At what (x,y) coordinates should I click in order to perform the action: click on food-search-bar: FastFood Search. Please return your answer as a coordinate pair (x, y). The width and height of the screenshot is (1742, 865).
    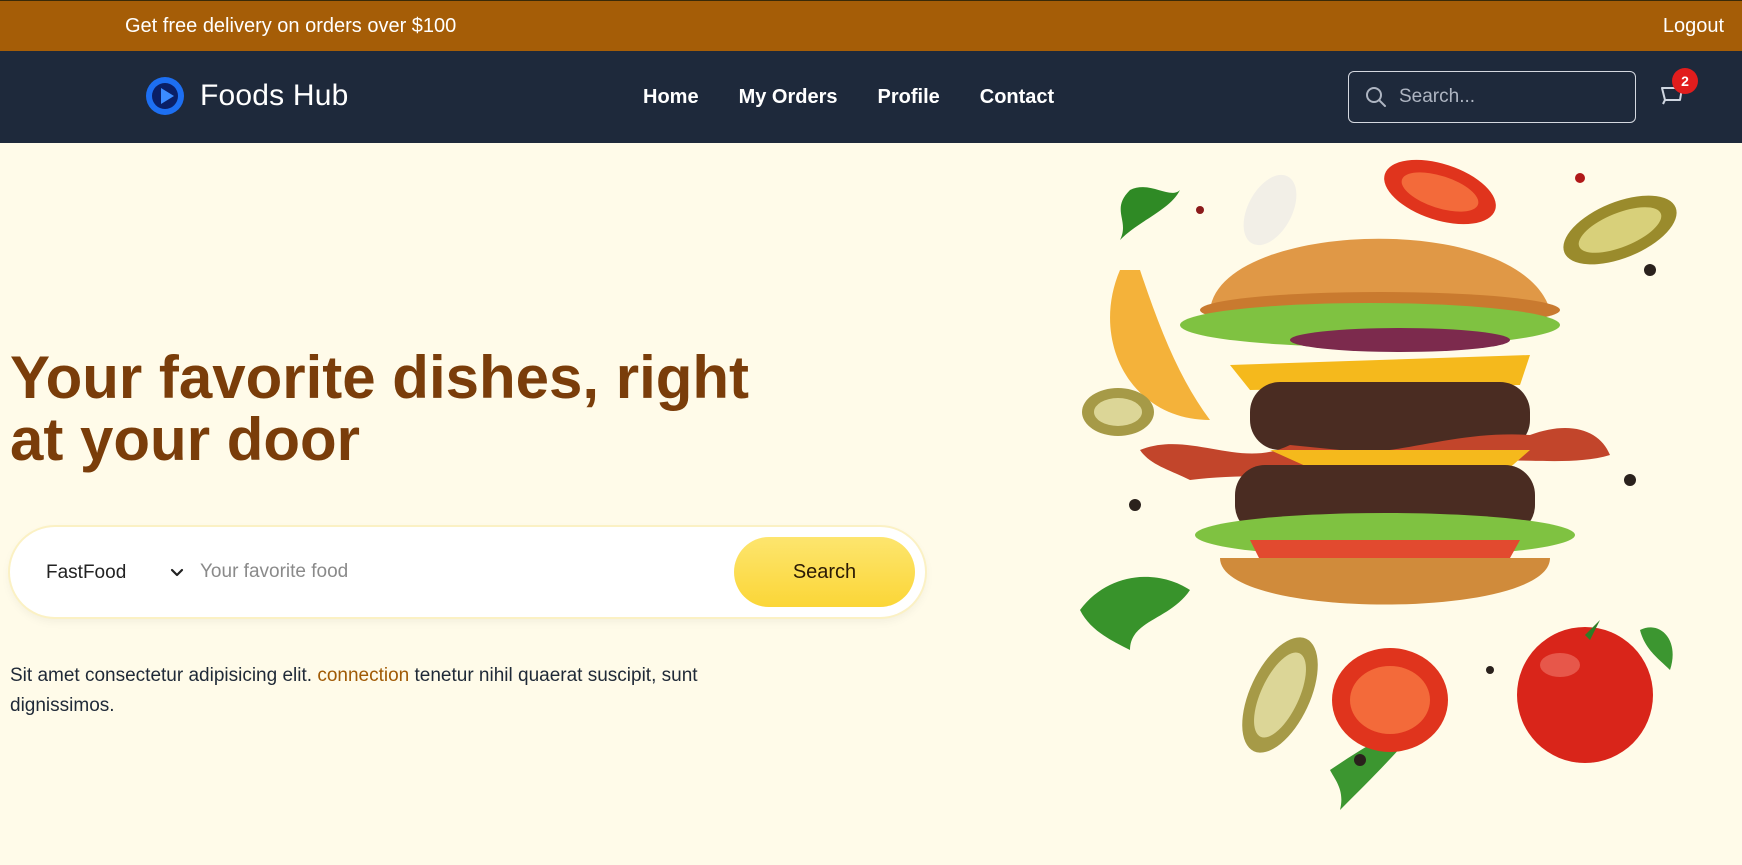
    Looking at the image, I should click on (467, 572).